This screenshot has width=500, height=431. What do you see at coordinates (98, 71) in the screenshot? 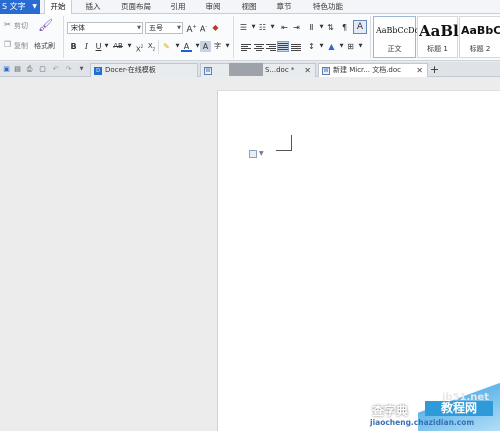
I see `docer-icon: D` at bounding box center [98, 71].